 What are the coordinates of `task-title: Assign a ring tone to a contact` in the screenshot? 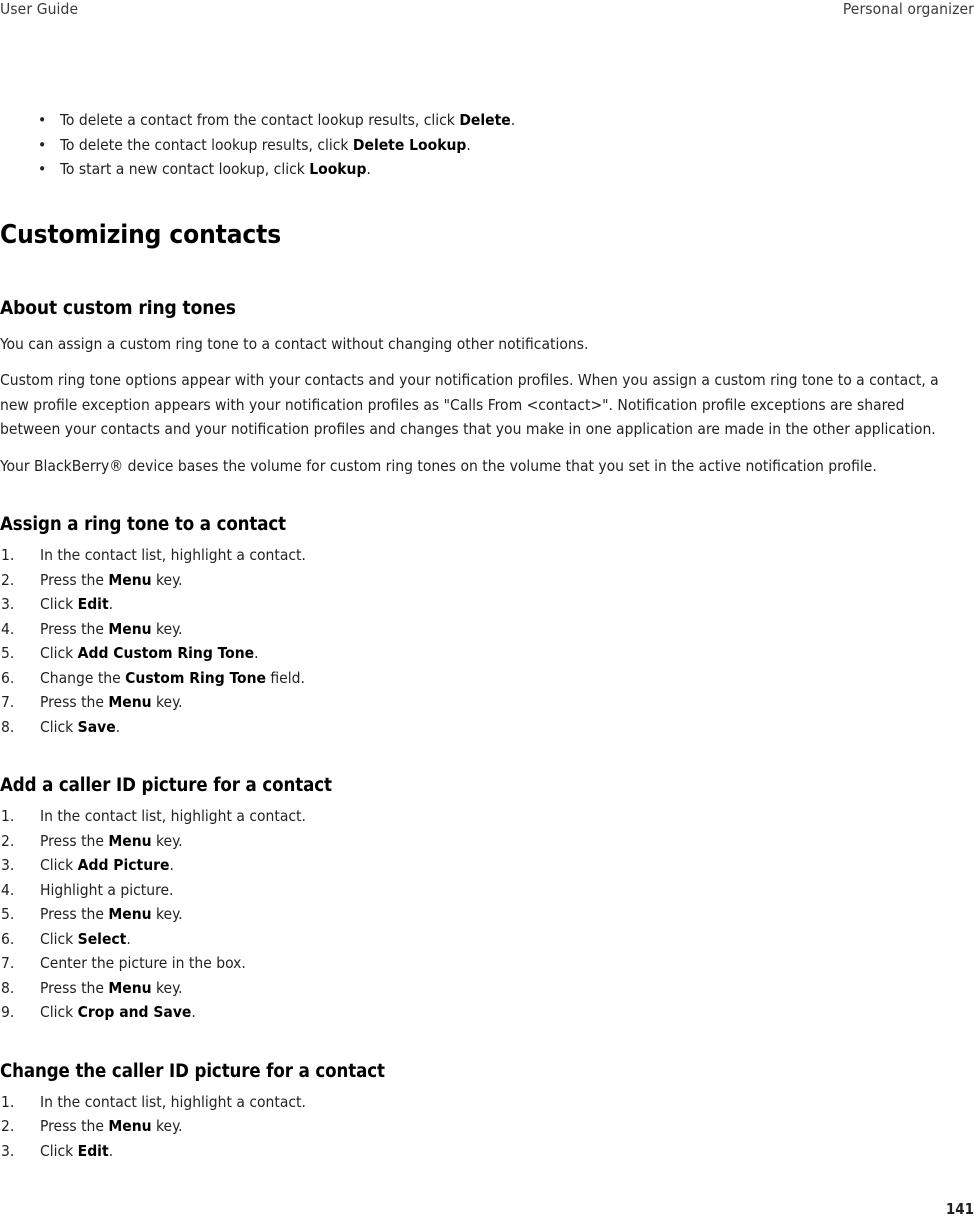 It's located at (143, 524).